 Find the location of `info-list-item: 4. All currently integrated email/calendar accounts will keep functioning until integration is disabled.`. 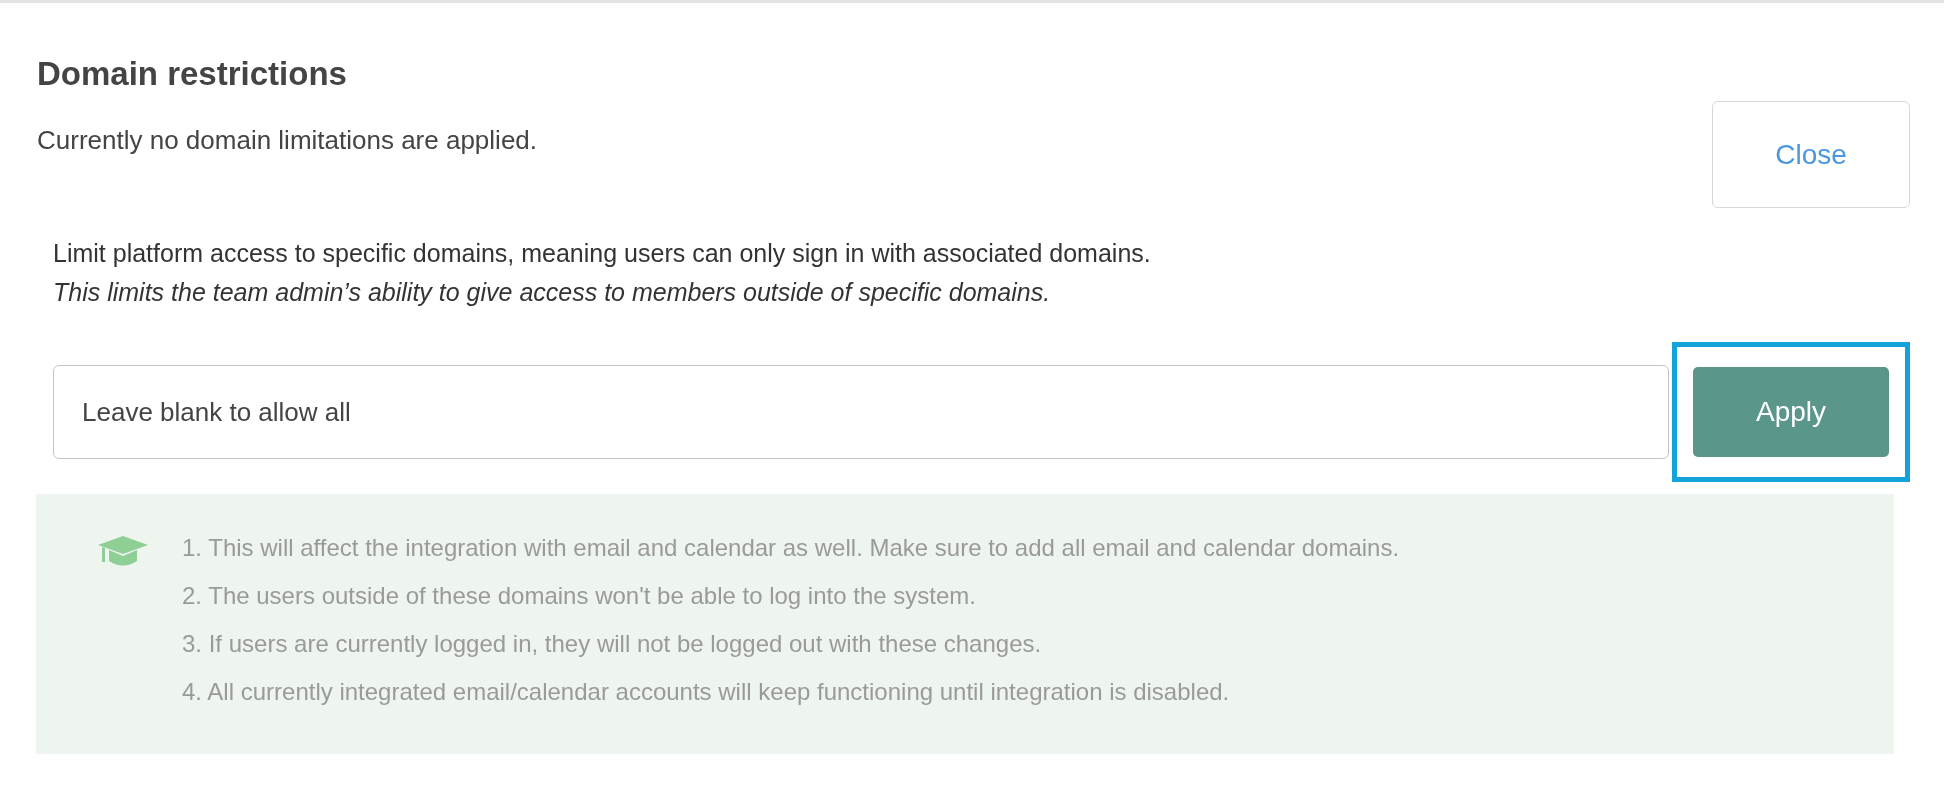

info-list-item: 4. All currently integrated email/calendar accounts will keep functioning until integration is disabled. is located at coordinates (706, 692).